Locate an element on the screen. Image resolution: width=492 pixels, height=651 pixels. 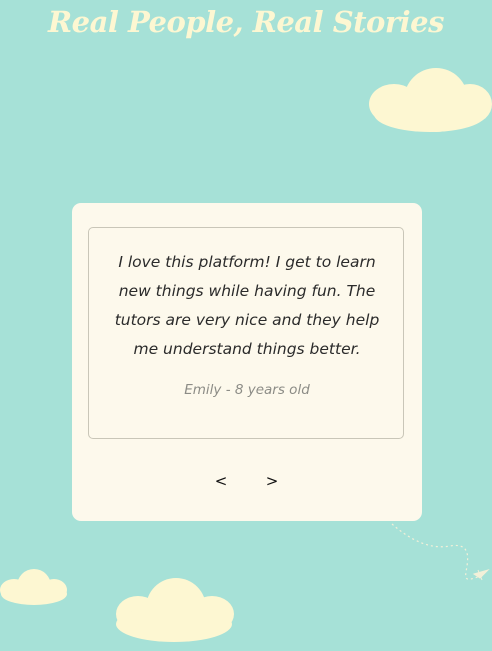
previous-button: < is located at coordinates (221, 481).